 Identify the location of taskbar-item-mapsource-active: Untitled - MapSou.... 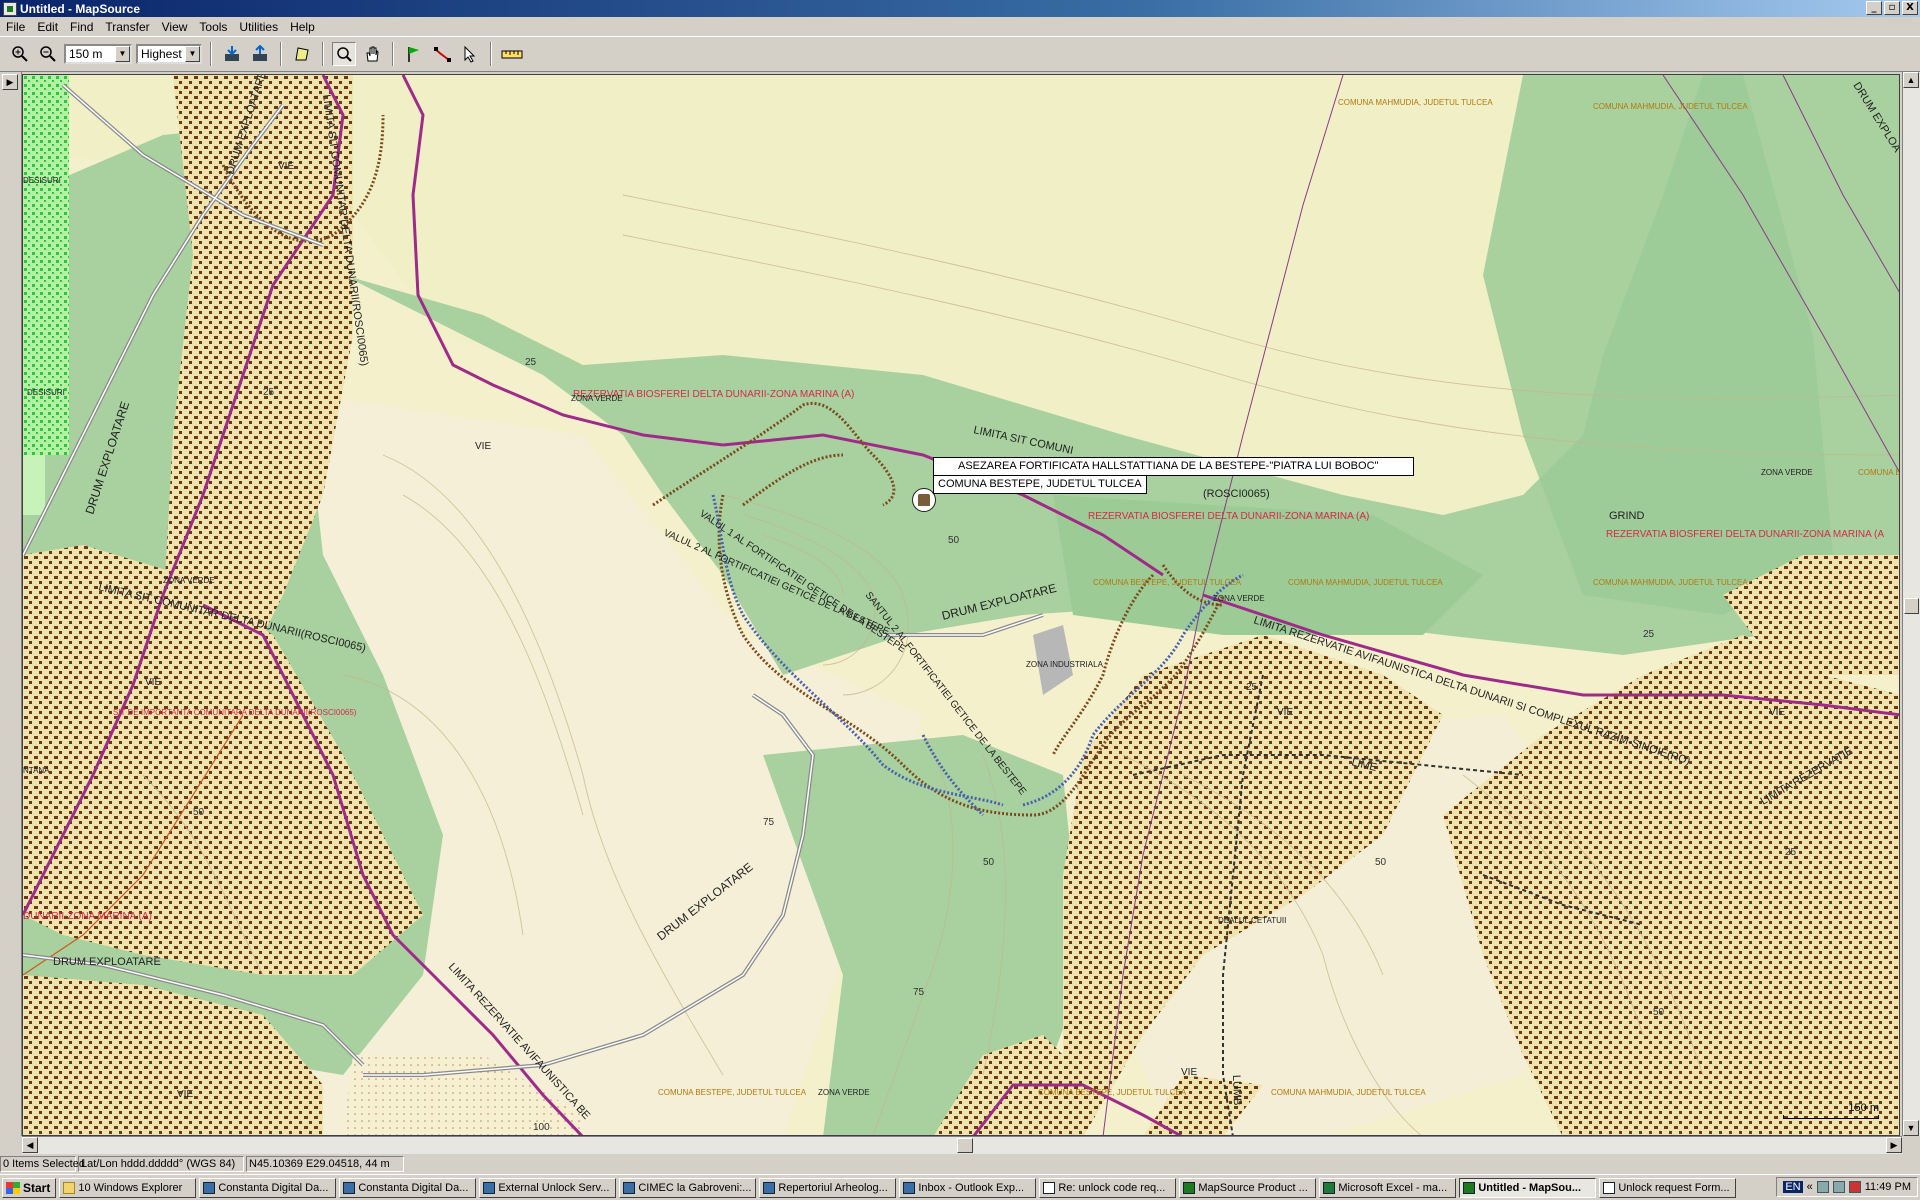
(1528, 1187).